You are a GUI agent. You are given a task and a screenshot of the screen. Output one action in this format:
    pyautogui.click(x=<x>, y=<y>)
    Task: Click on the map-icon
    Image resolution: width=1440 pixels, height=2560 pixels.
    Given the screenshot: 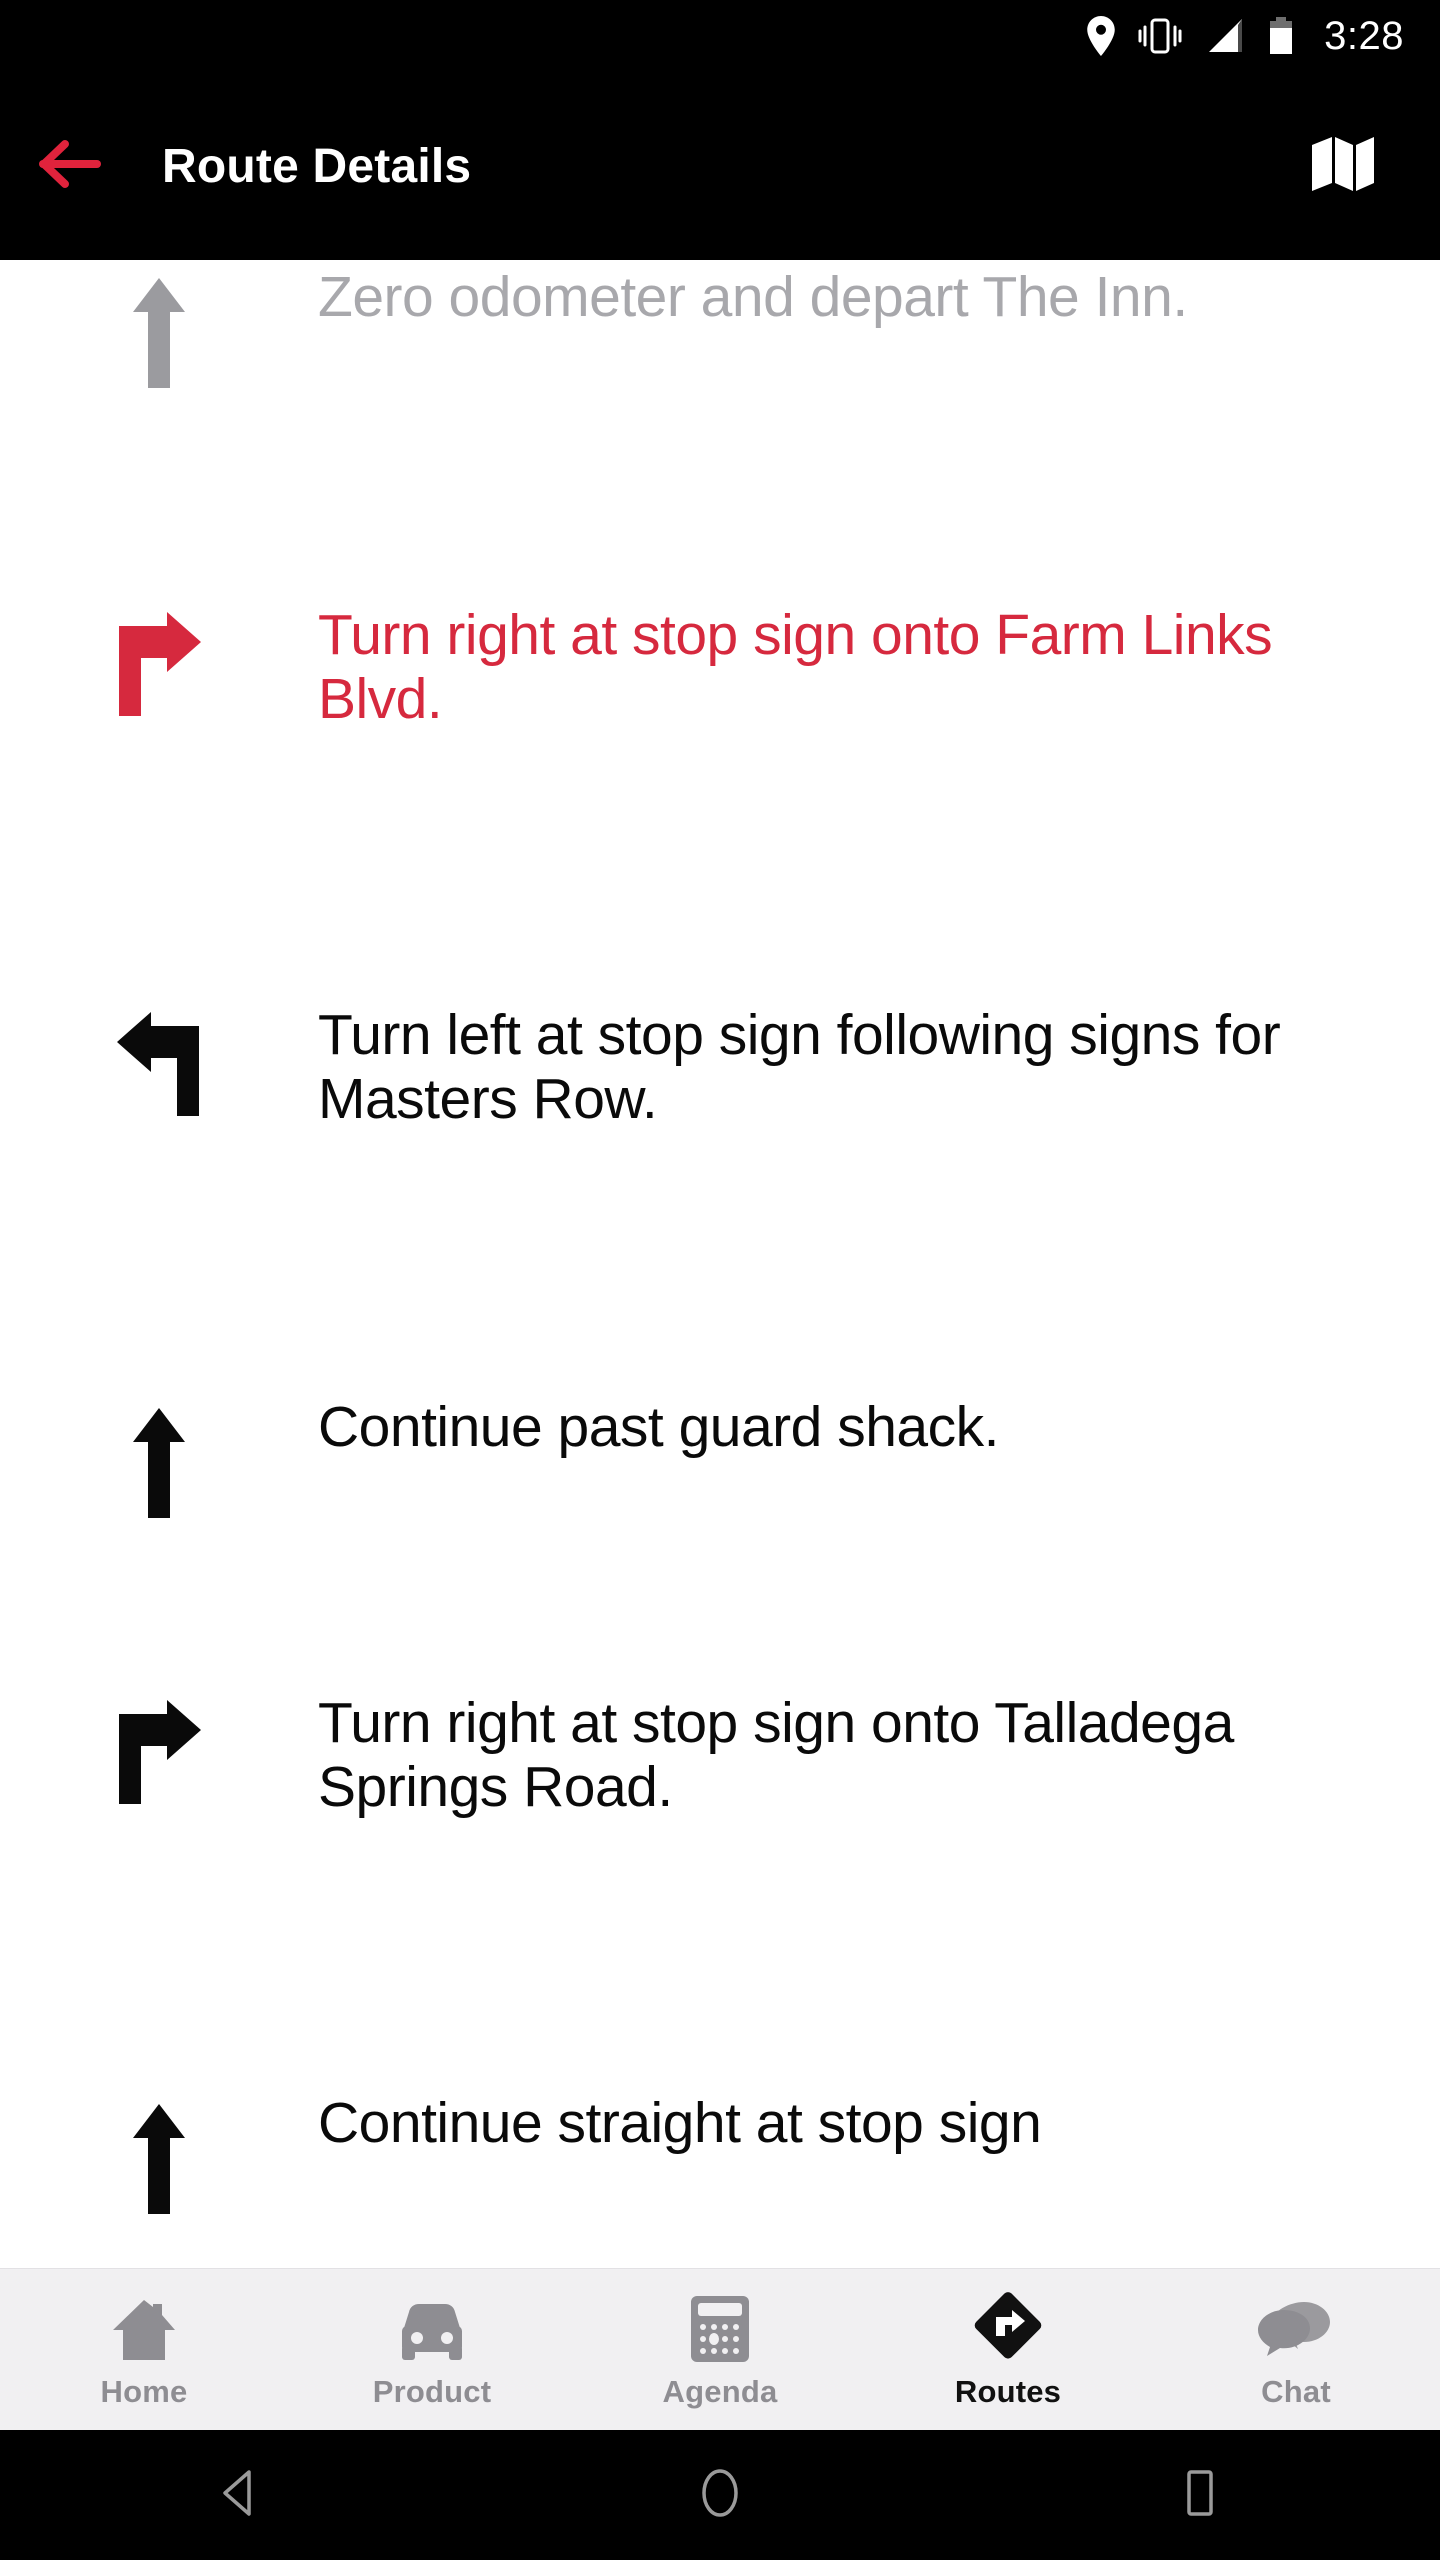 What is the action you would take?
    pyautogui.click(x=1343, y=166)
    